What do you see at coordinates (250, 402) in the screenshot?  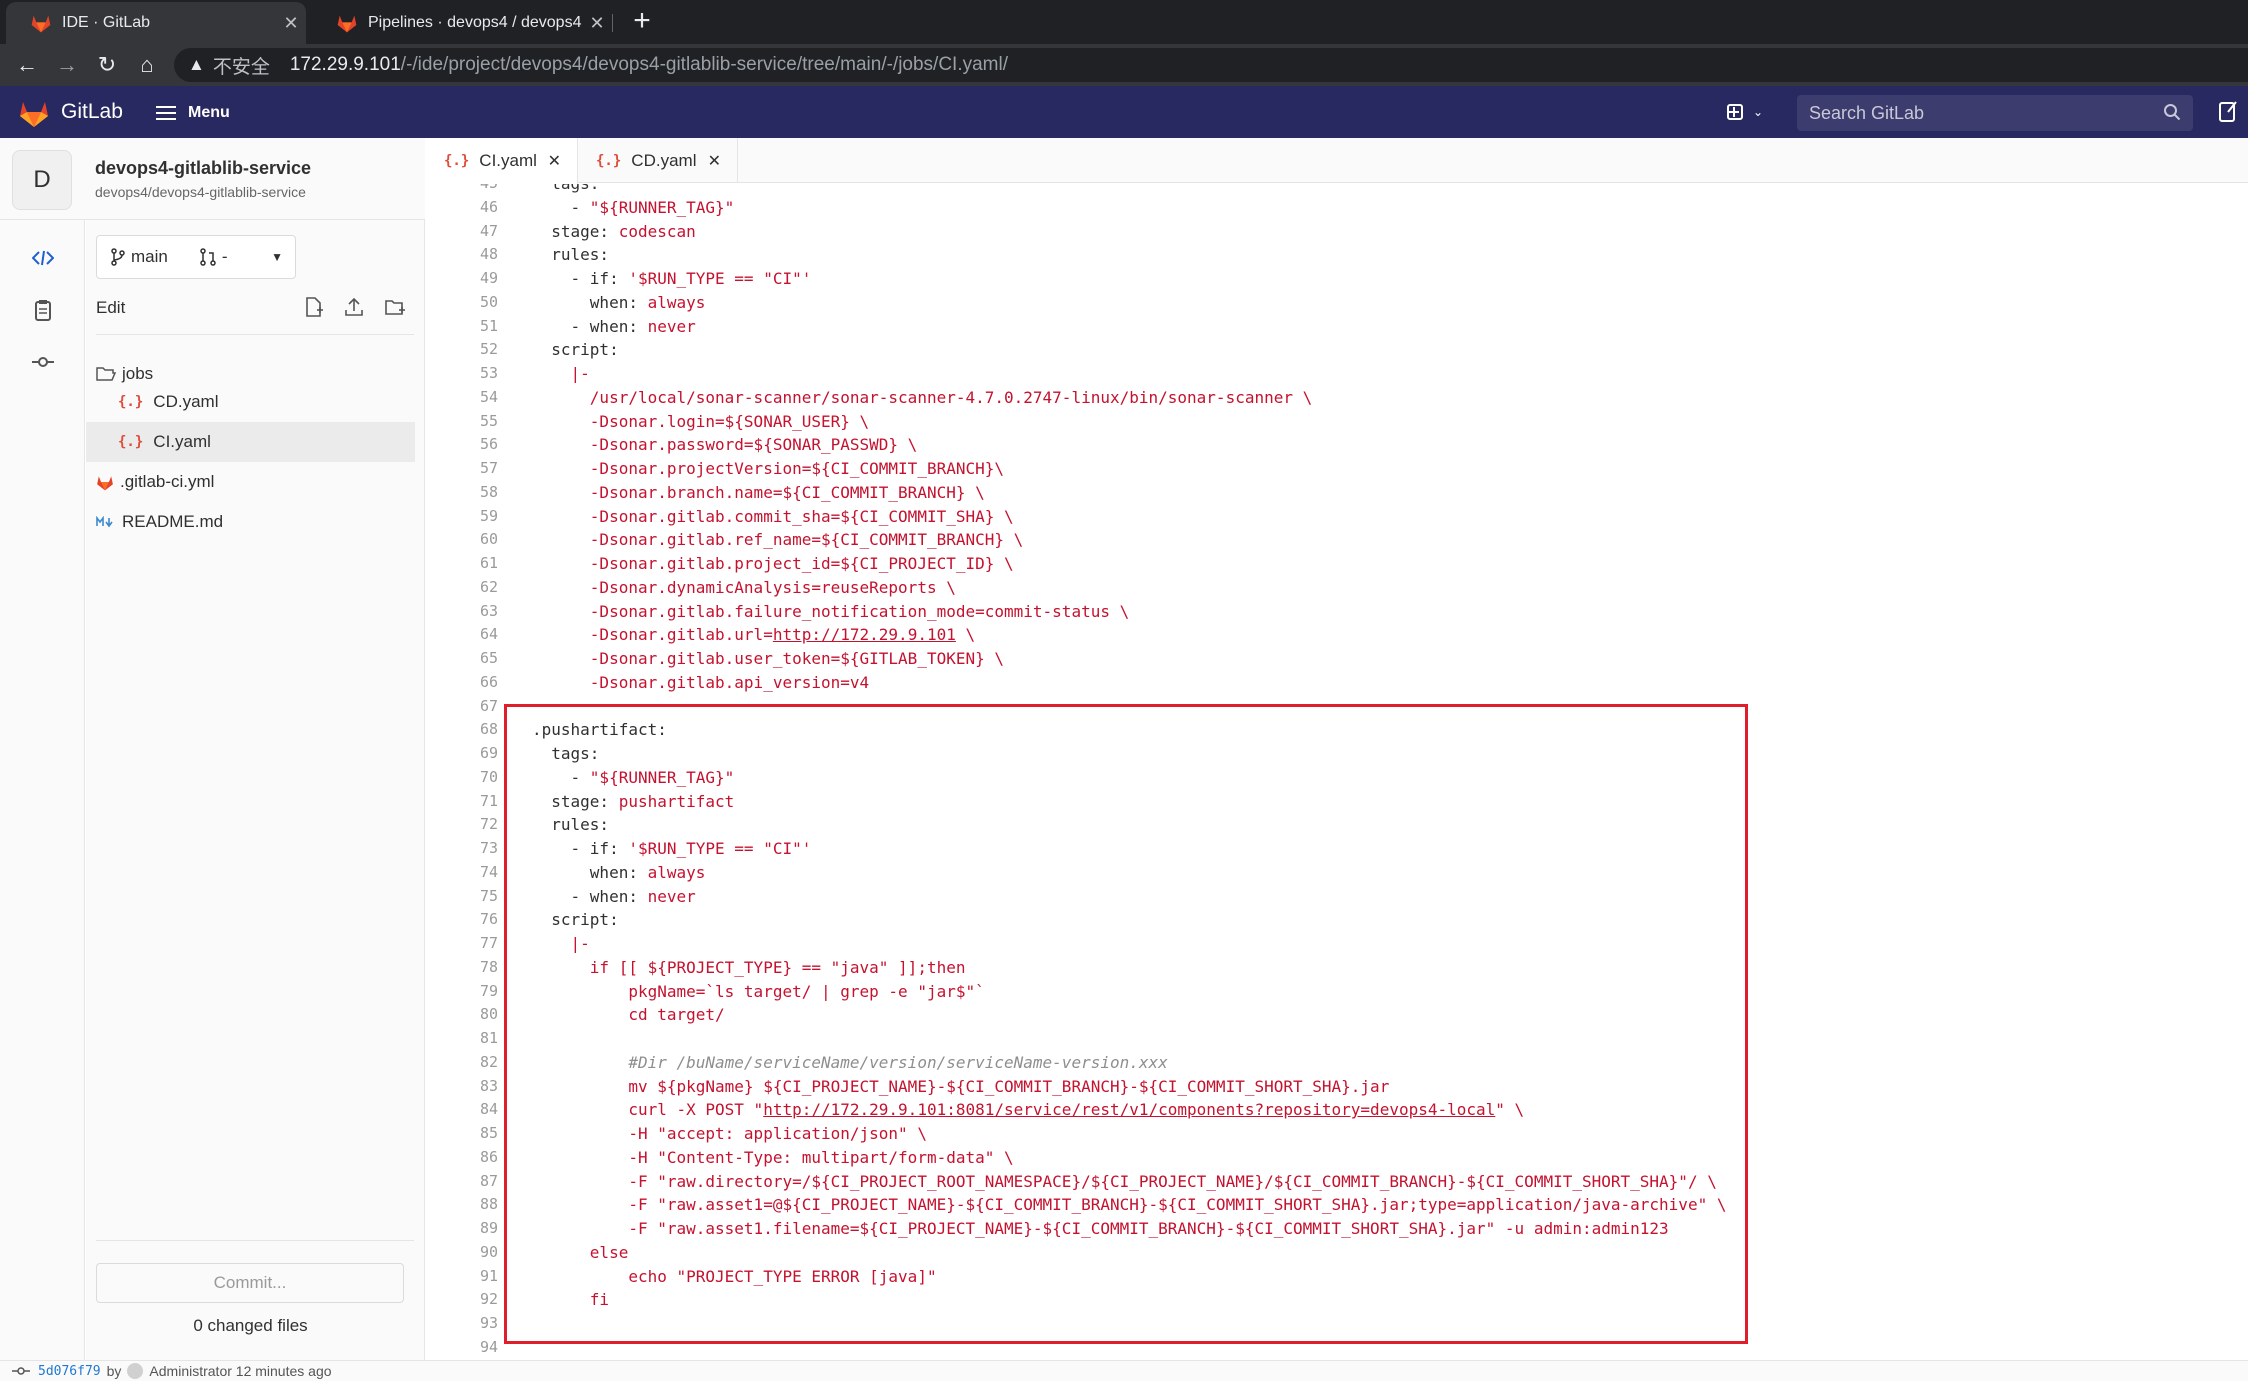 I see `tree-item-cd-yaml: {.} CD.yaml` at bounding box center [250, 402].